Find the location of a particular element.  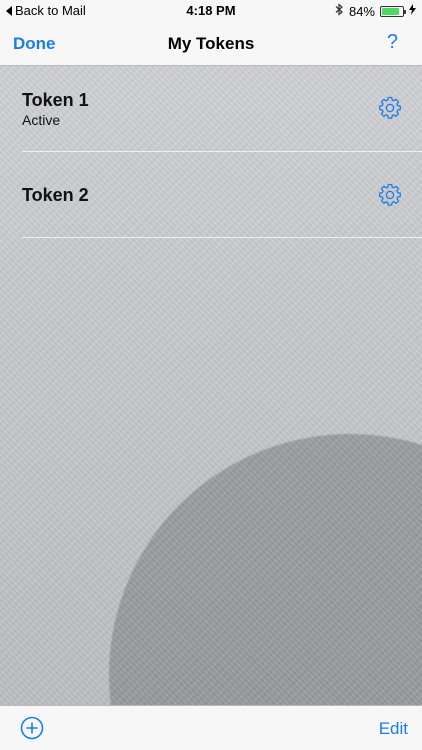

page-title: My Tokens is located at coordinates (211, 43).